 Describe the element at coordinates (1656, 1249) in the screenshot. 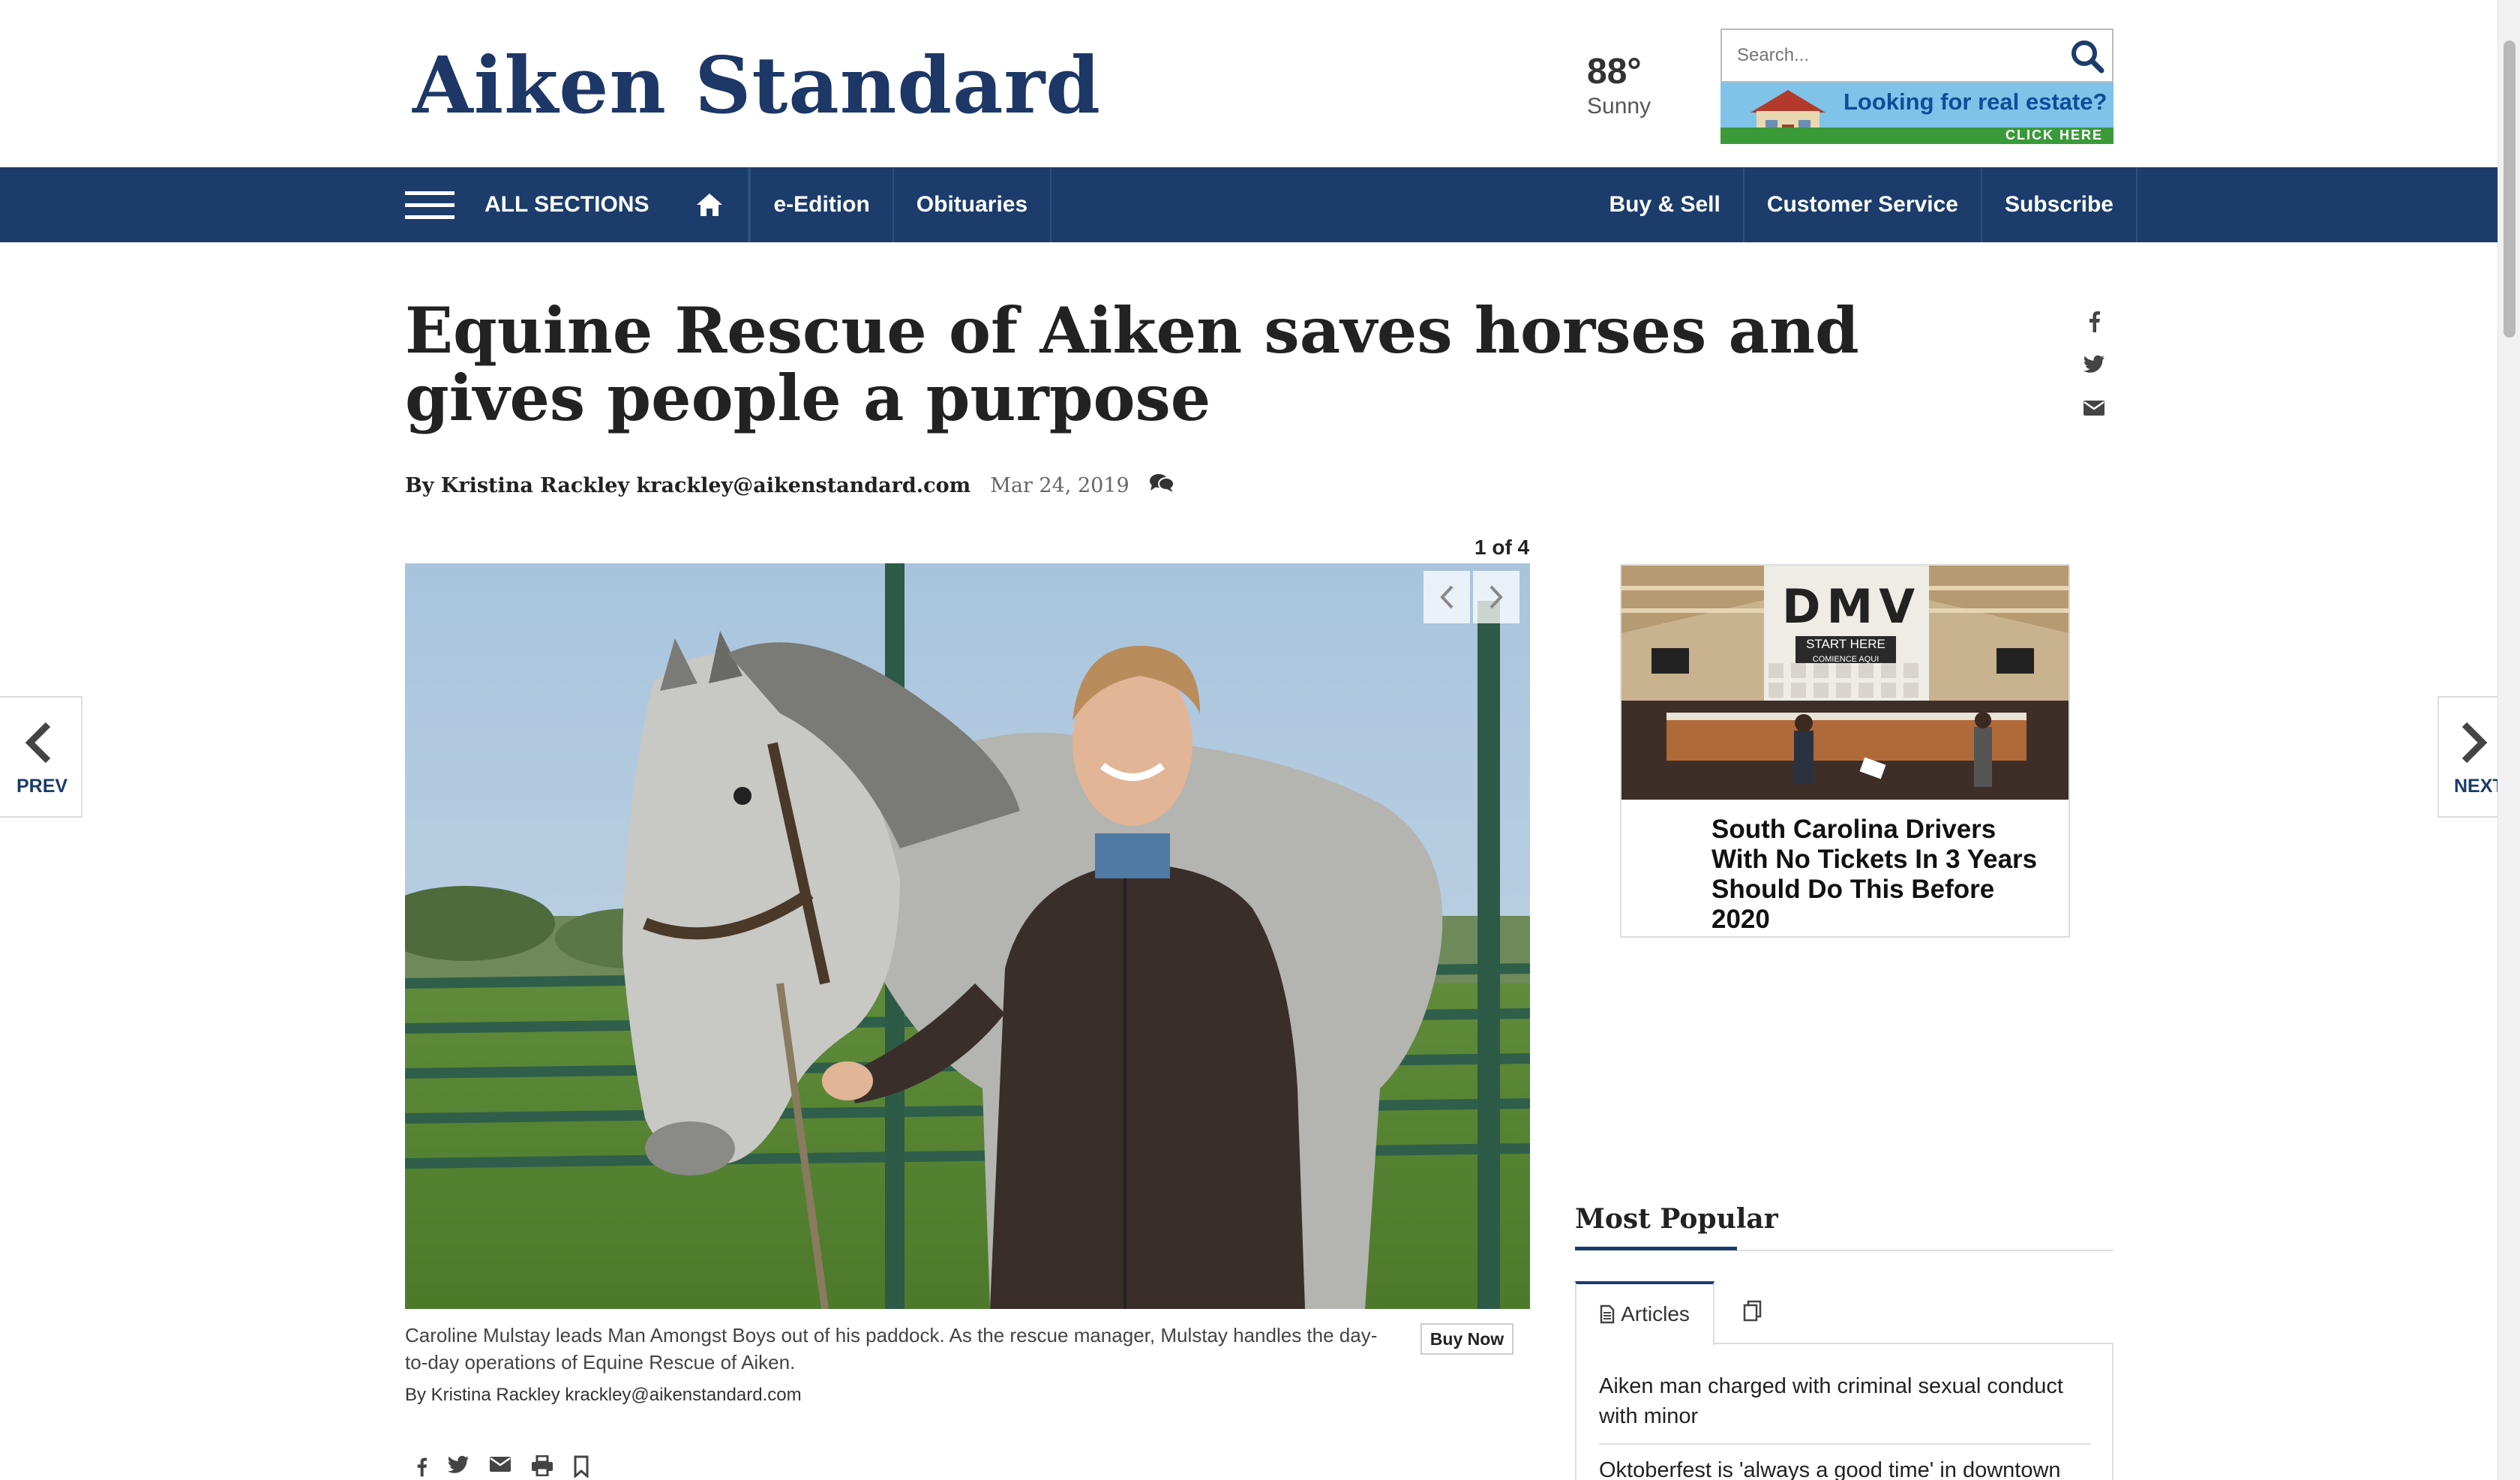

I see `most-popular-underline` at that location.